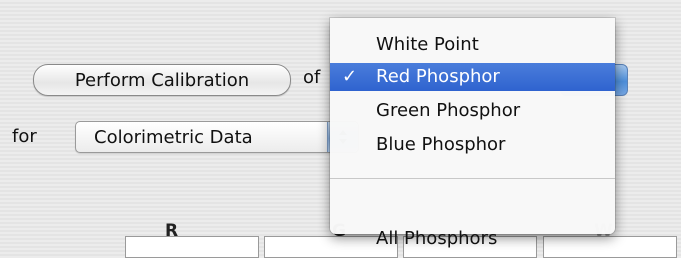 The height and width of the screenshot is (258, 681). I want to click on menu-item-red-phosphor: ✓ Red Phosphor, so click(472, 77).